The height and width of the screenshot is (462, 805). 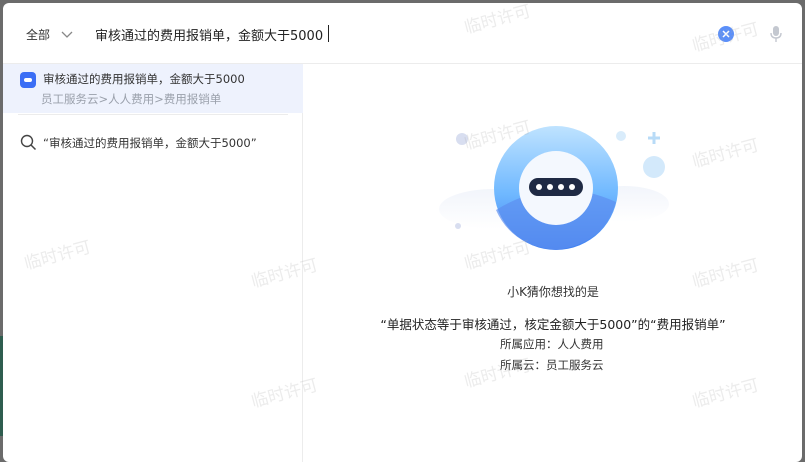 I want to click on answer-main-text: “单据状态等于审核通过，核定金额大于5000”的“费用报销单”, so click(x=553, y=323).